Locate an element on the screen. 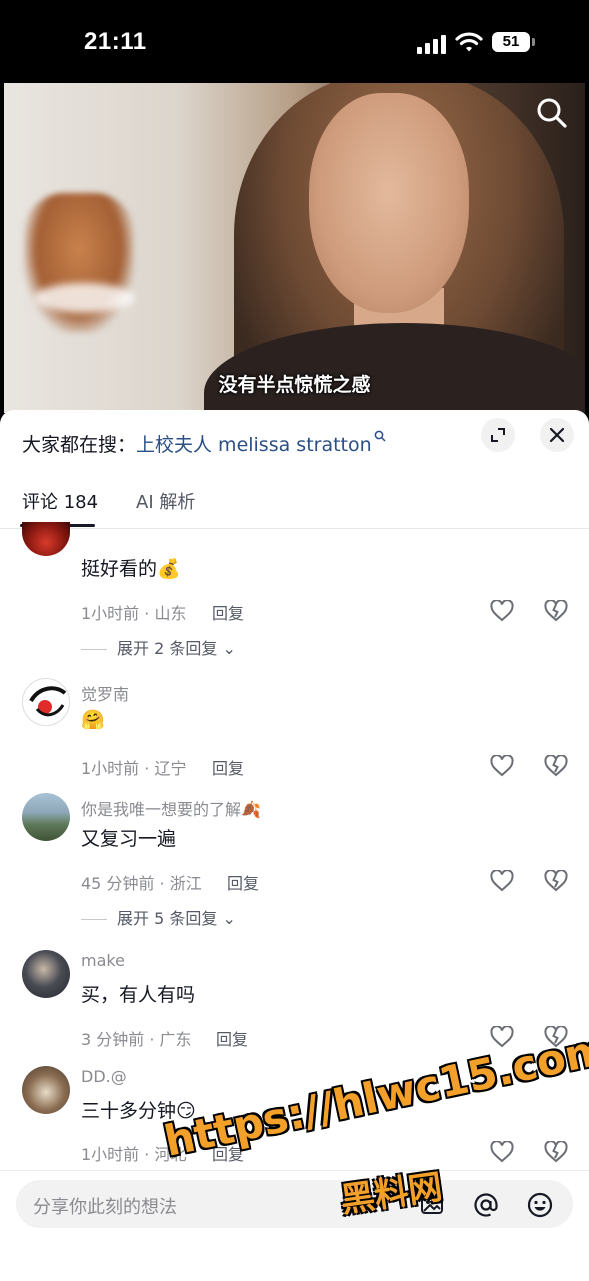 Image resolution: width=589 pixels, height=1281 pixels. expand-replies-label: 展开 5 条回复 is located at coordinates (167, 918).